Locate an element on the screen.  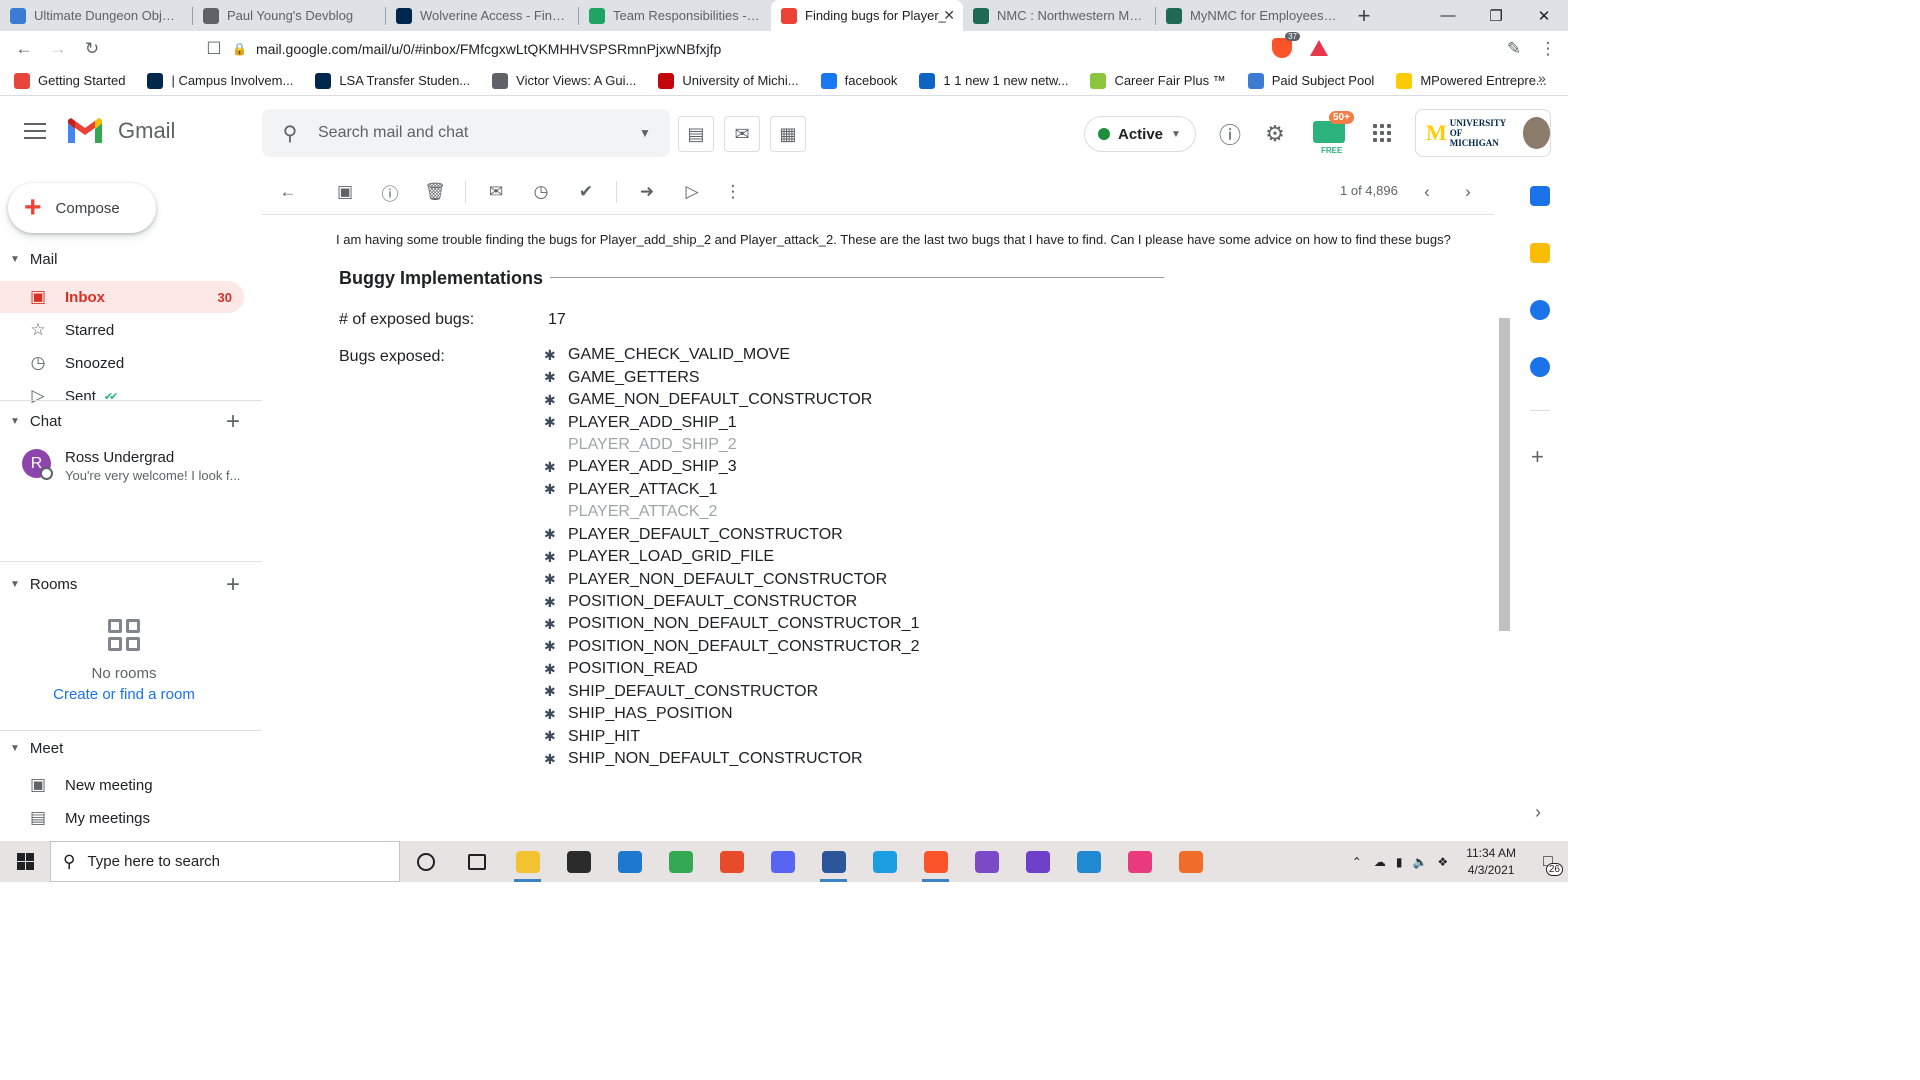
mail-extension-icon: ✉ is located at coordinates (742, 134).